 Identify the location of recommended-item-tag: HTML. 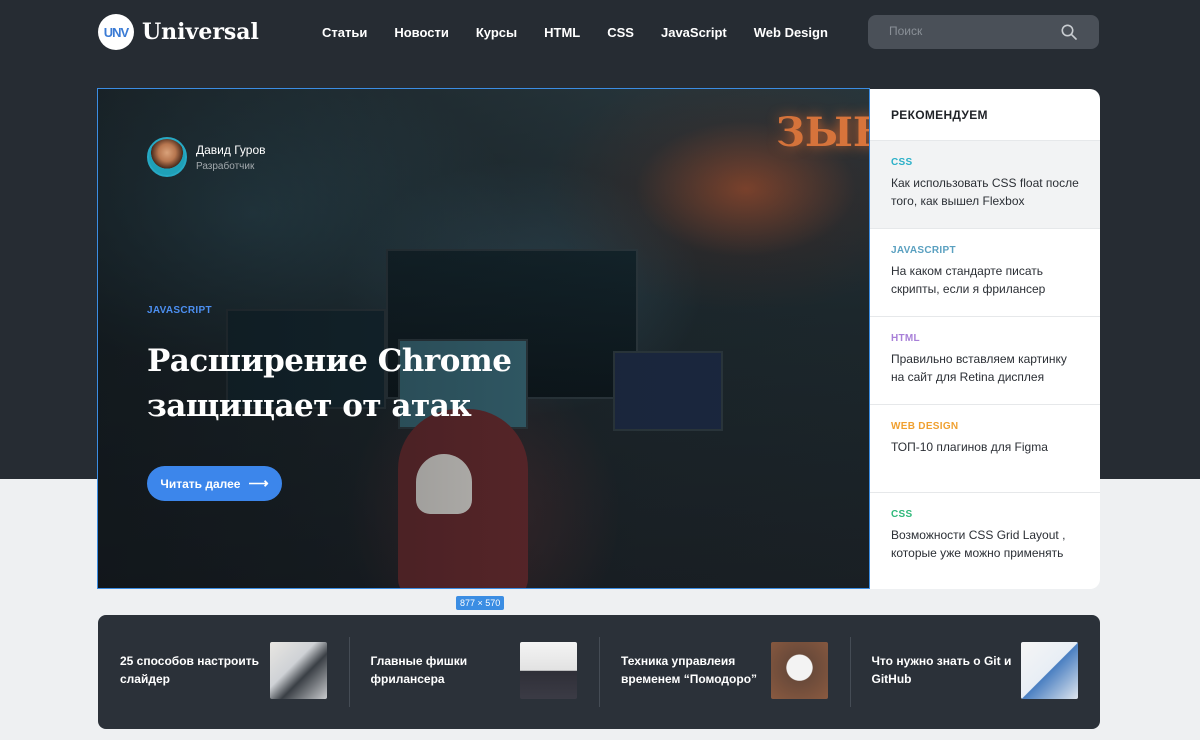
(905, 338).